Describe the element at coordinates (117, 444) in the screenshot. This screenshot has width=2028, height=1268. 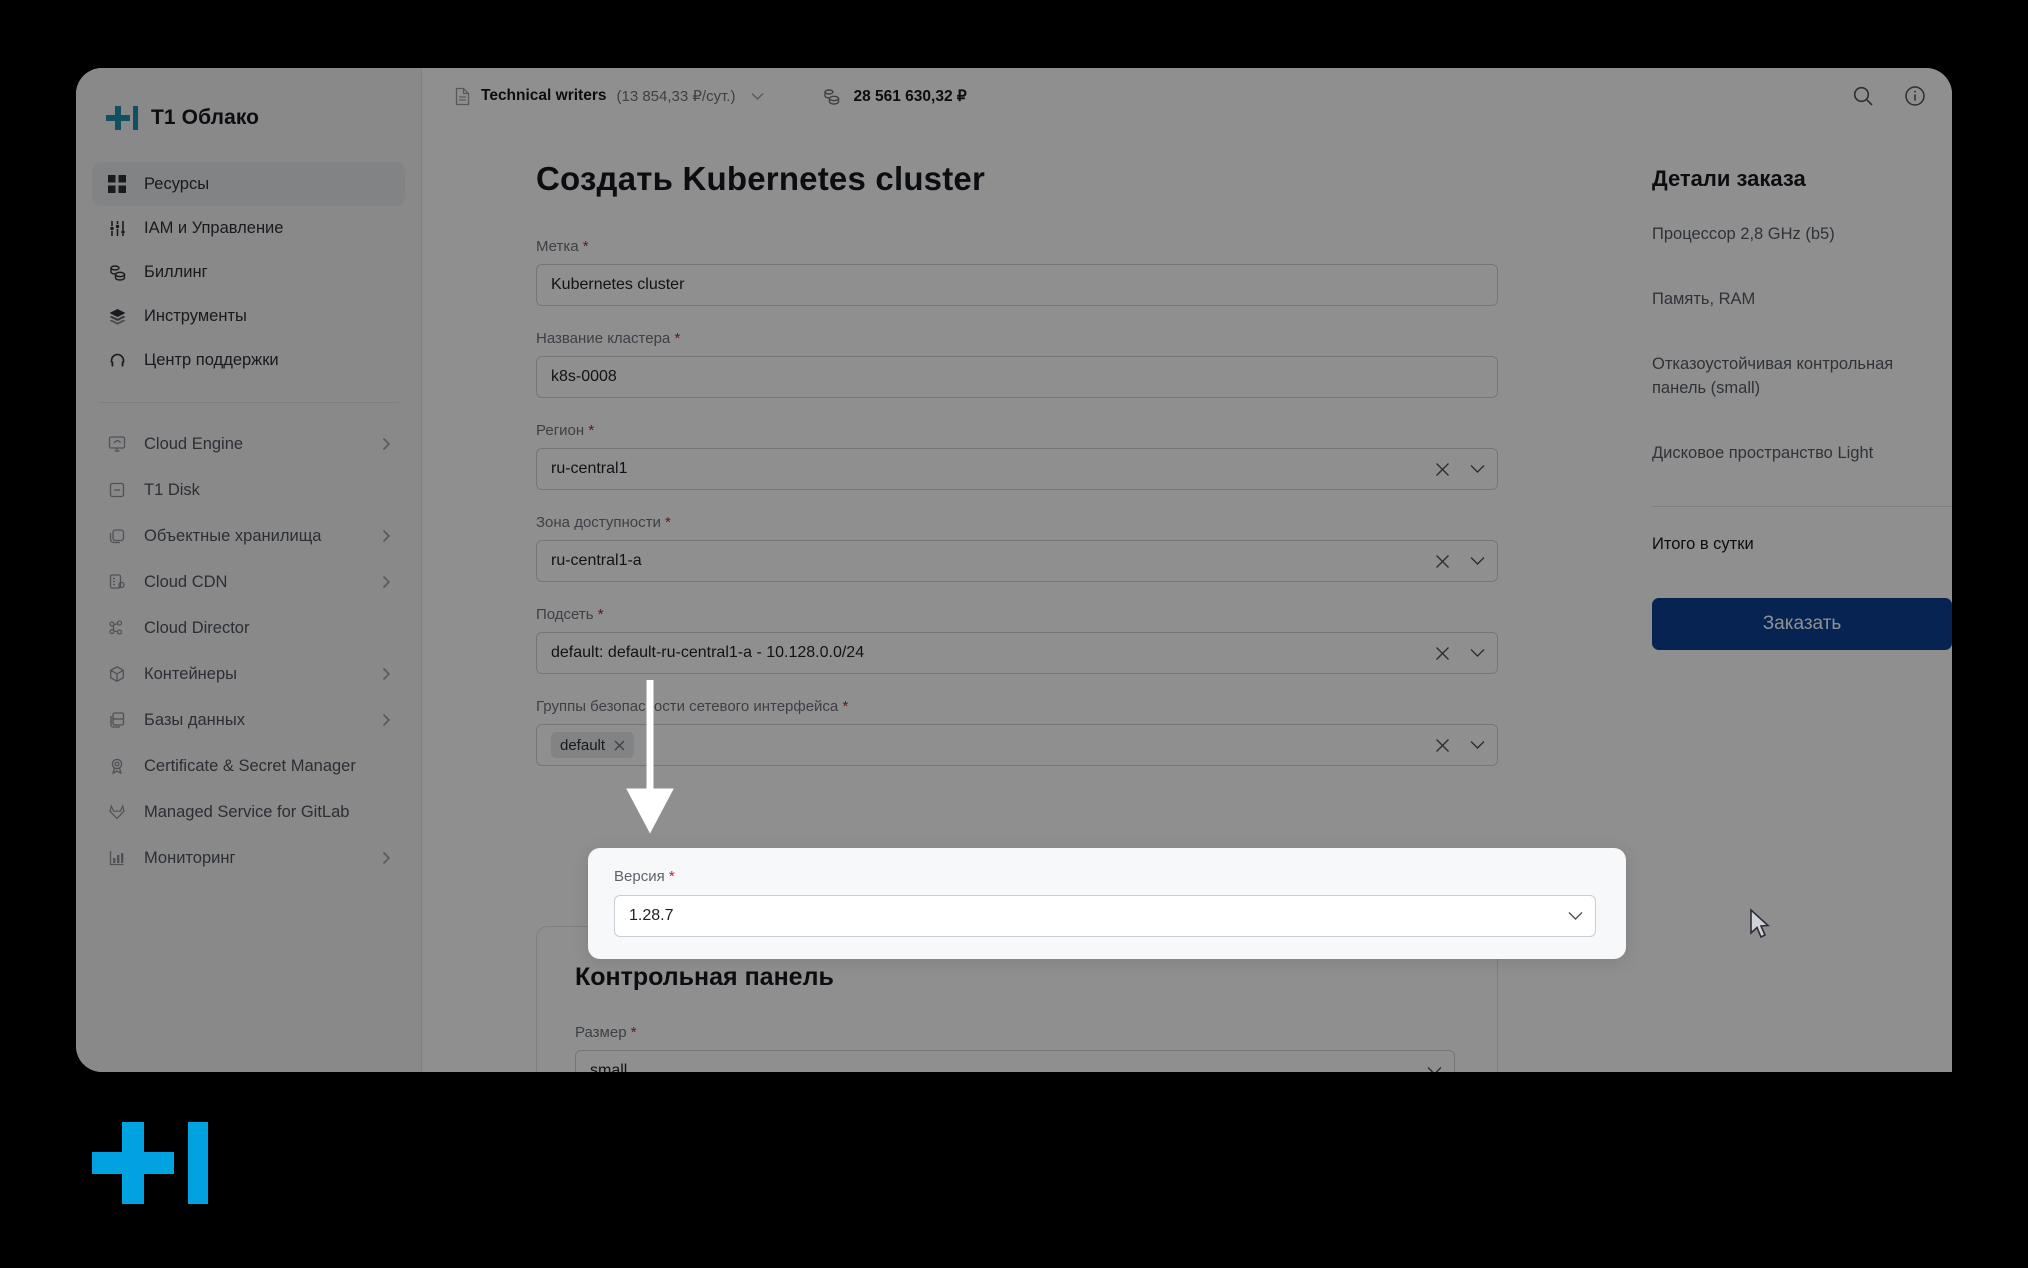
I see `monitor-icon` at that location.